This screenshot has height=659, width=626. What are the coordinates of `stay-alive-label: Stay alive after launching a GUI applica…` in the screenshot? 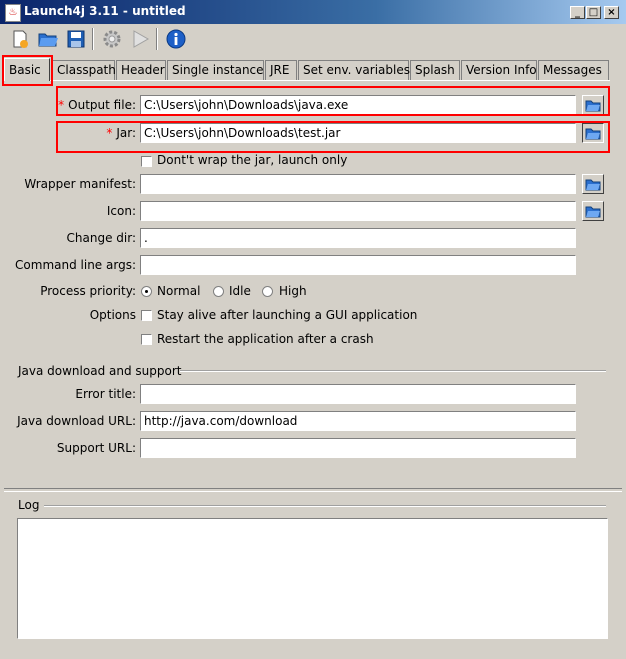 It's located at (287, 315).